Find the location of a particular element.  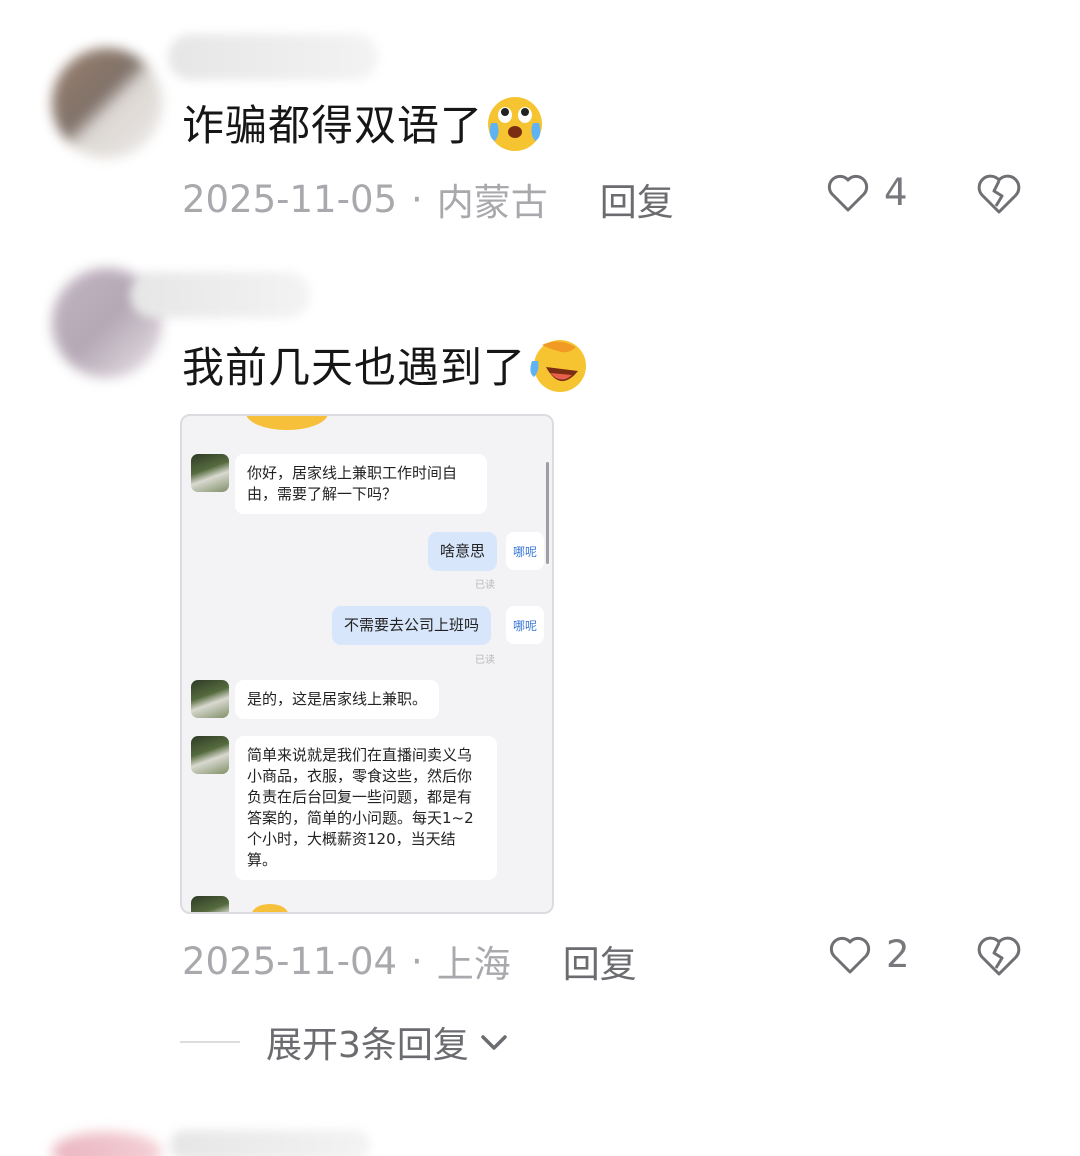

chat-message-received: 你好，居家线上兼职工作时间自由，需要了解一下吗？ is located at coordinates (361, 484).